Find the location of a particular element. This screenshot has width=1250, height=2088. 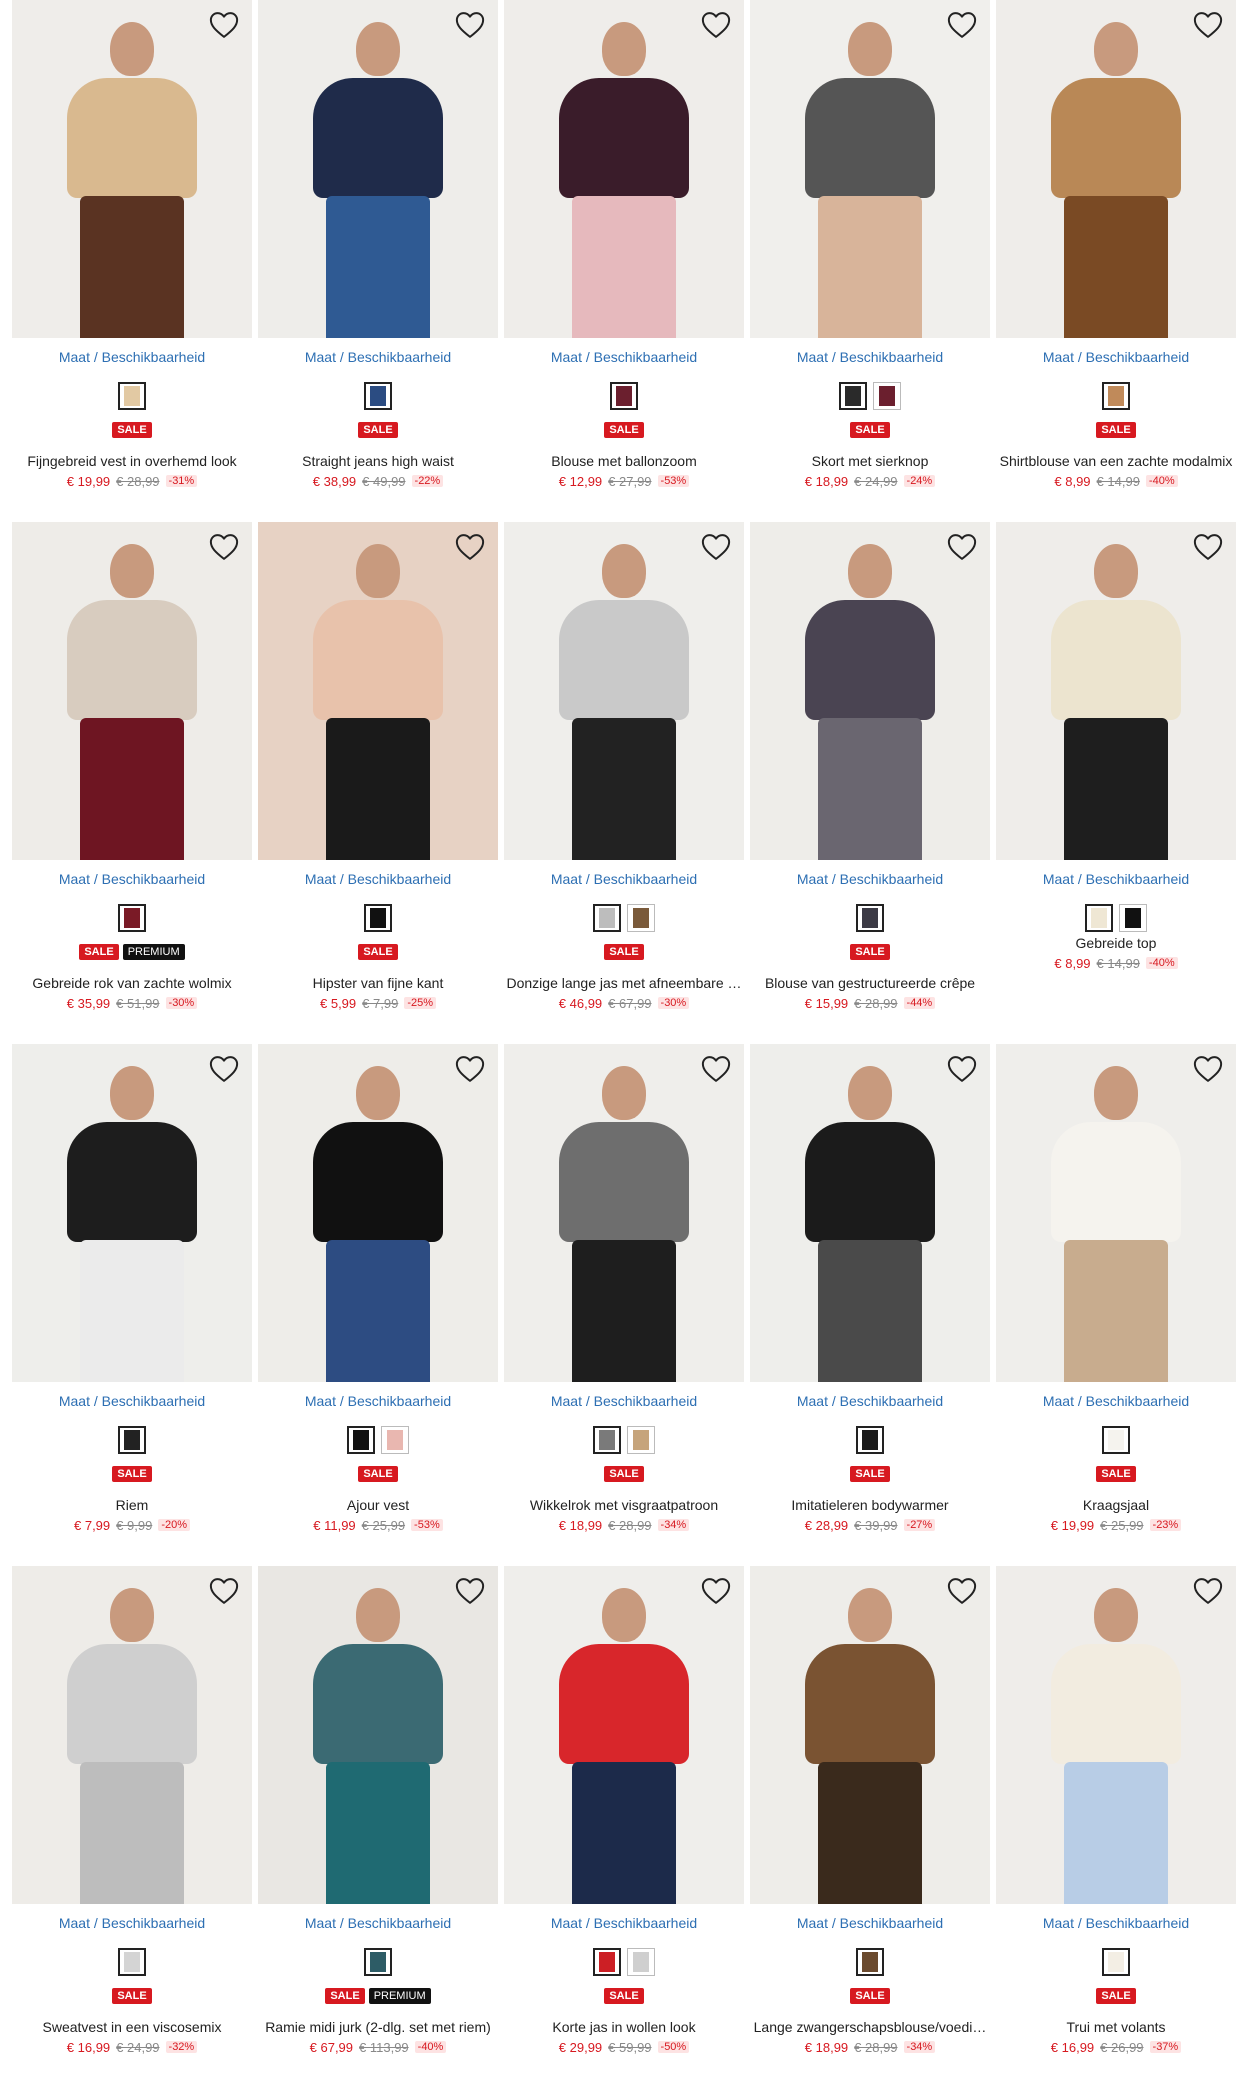

product-name: Sweatvest in een viscosemix is located at coordinates (132, 2027).